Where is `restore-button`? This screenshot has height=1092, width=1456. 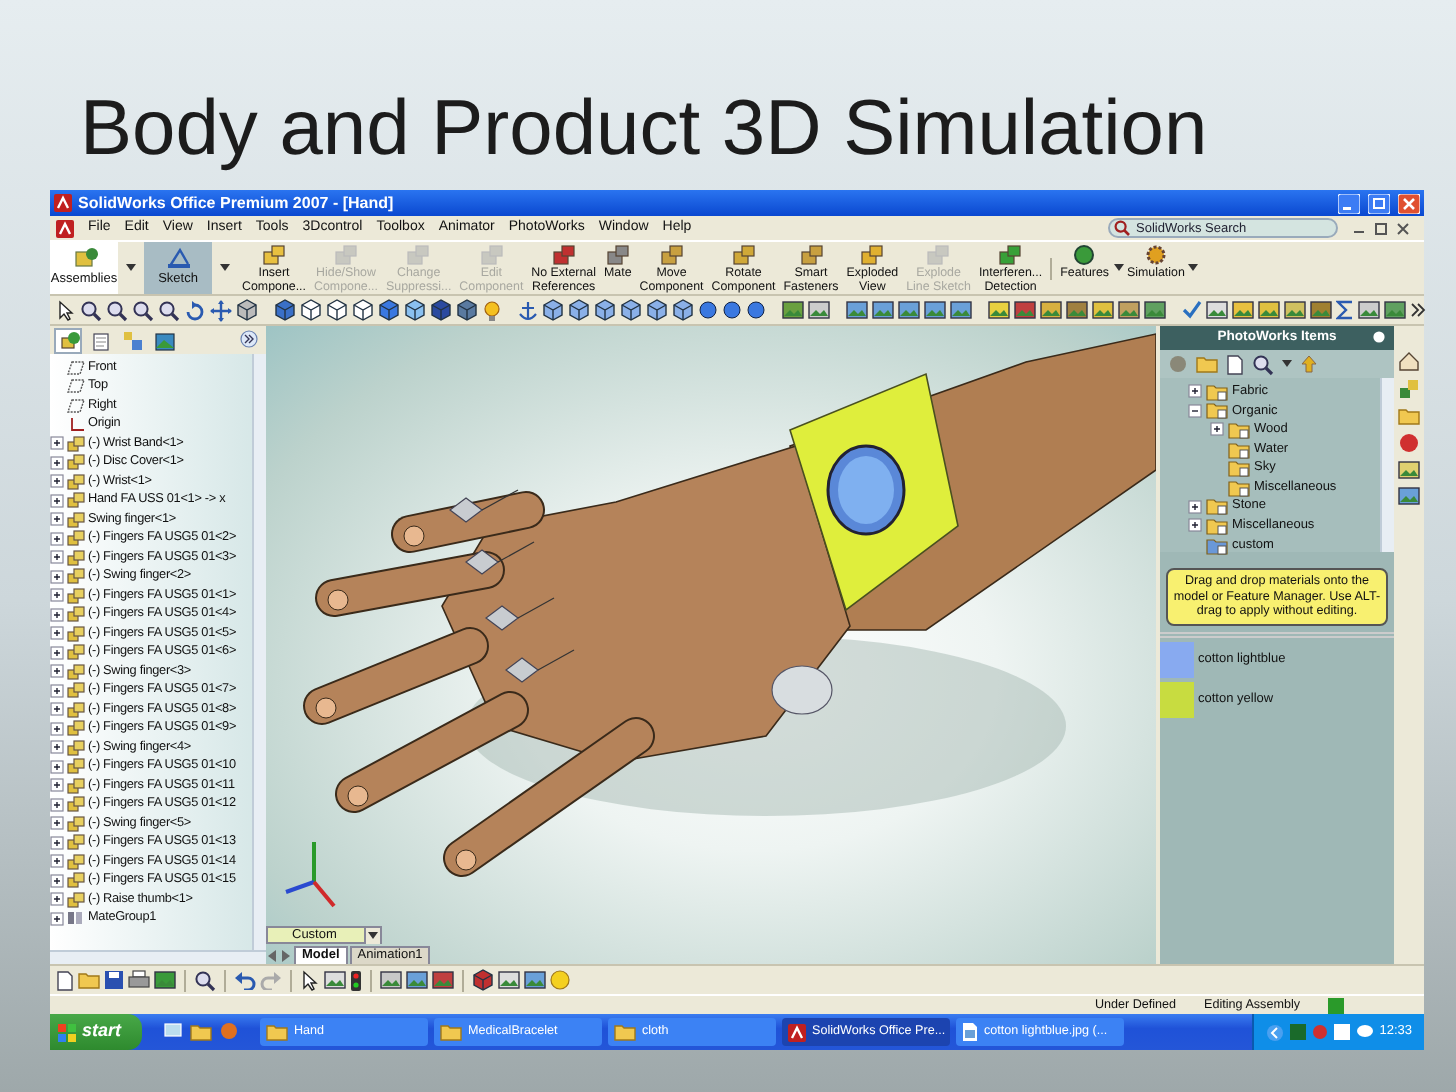 restore-button is located at coordinates (1379, 203).